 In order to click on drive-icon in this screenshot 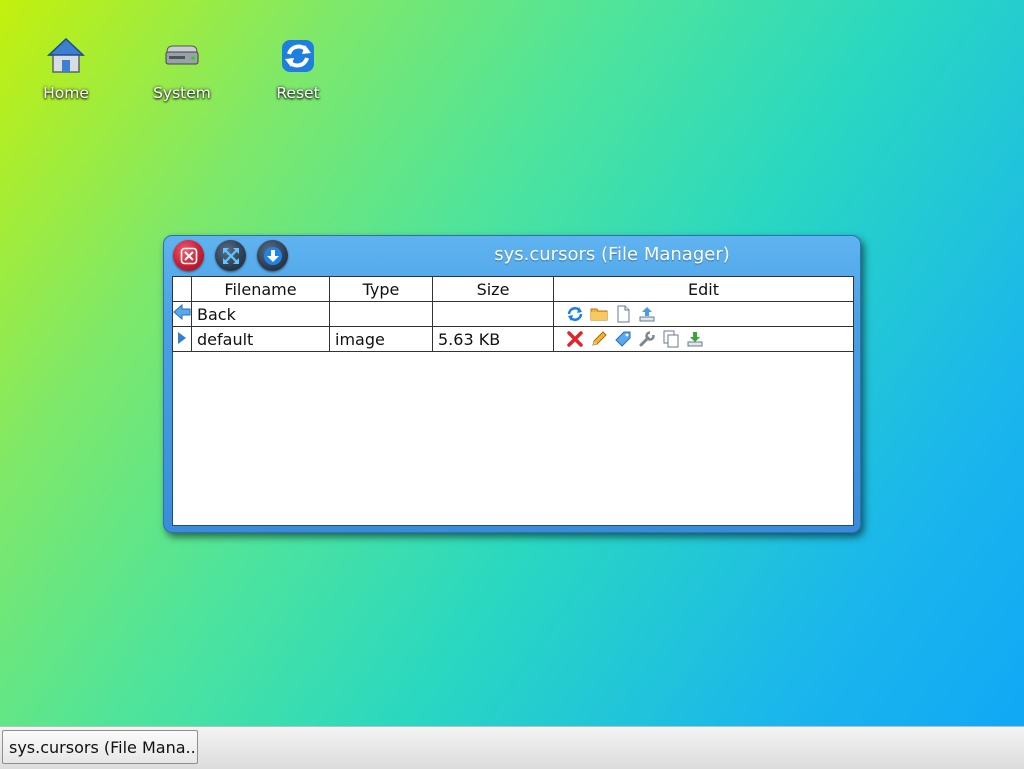, I will do `click(182, 55)`.